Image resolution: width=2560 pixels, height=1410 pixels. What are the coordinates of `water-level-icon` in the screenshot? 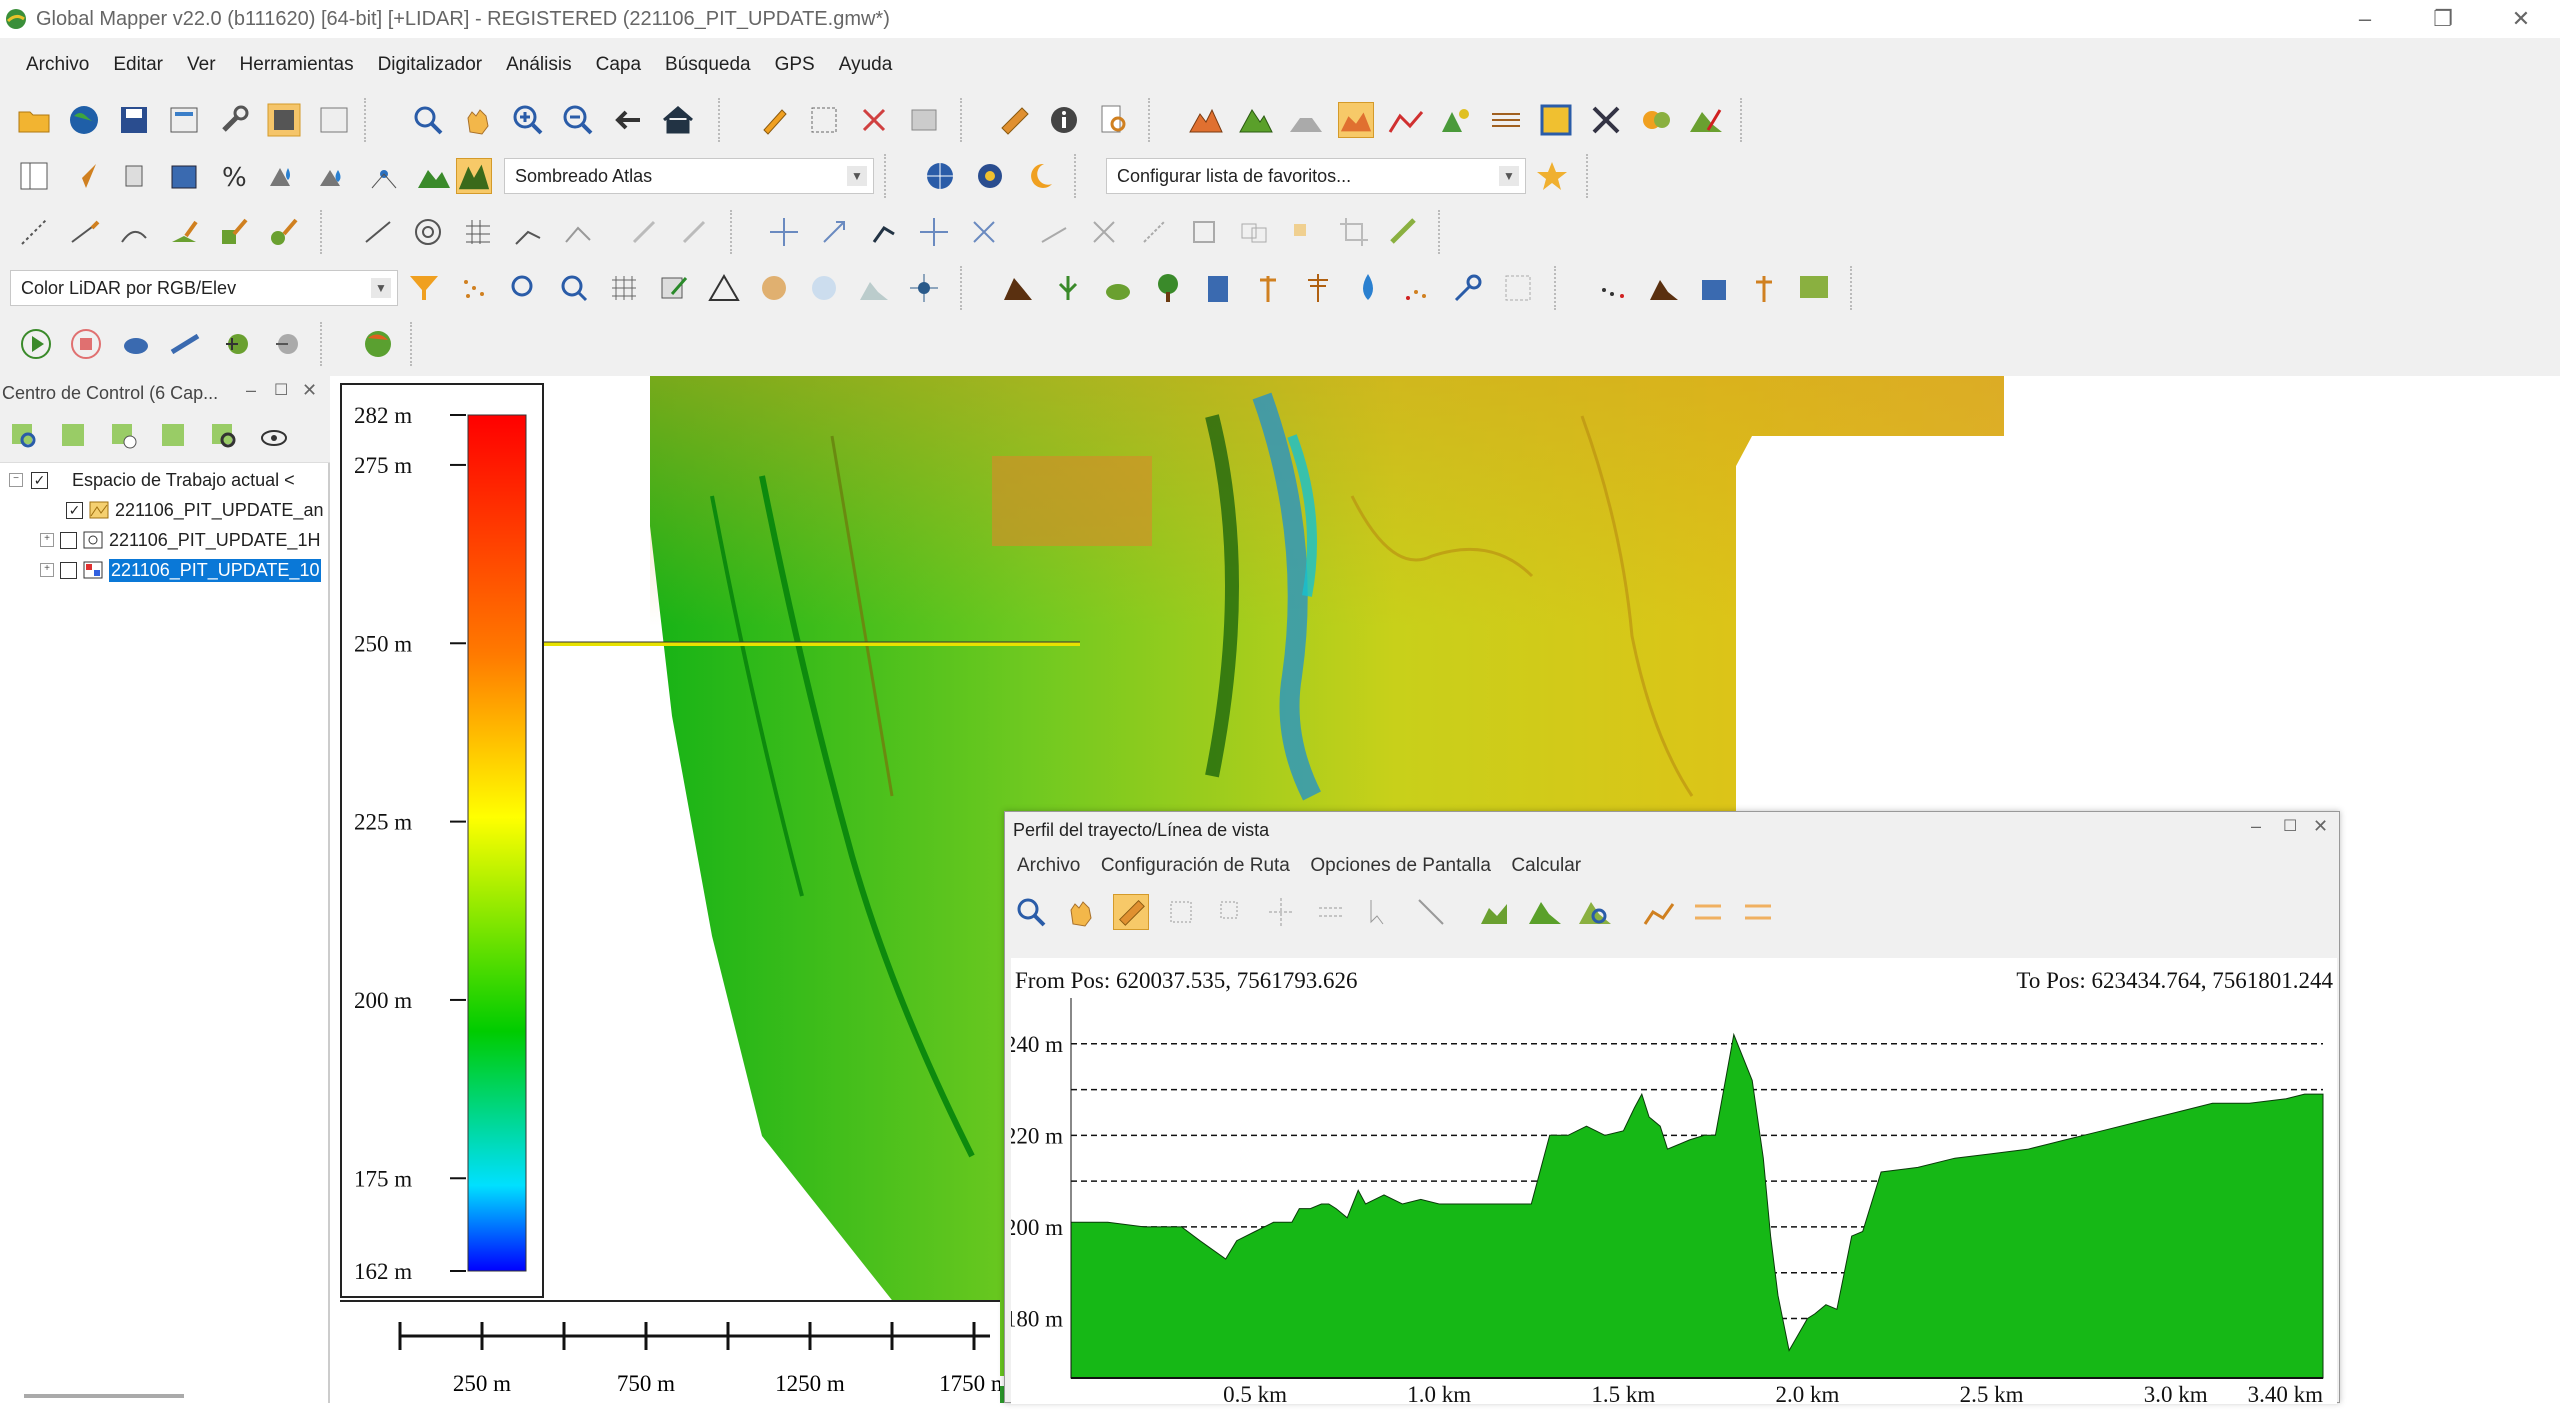 It's located at (284, 176).